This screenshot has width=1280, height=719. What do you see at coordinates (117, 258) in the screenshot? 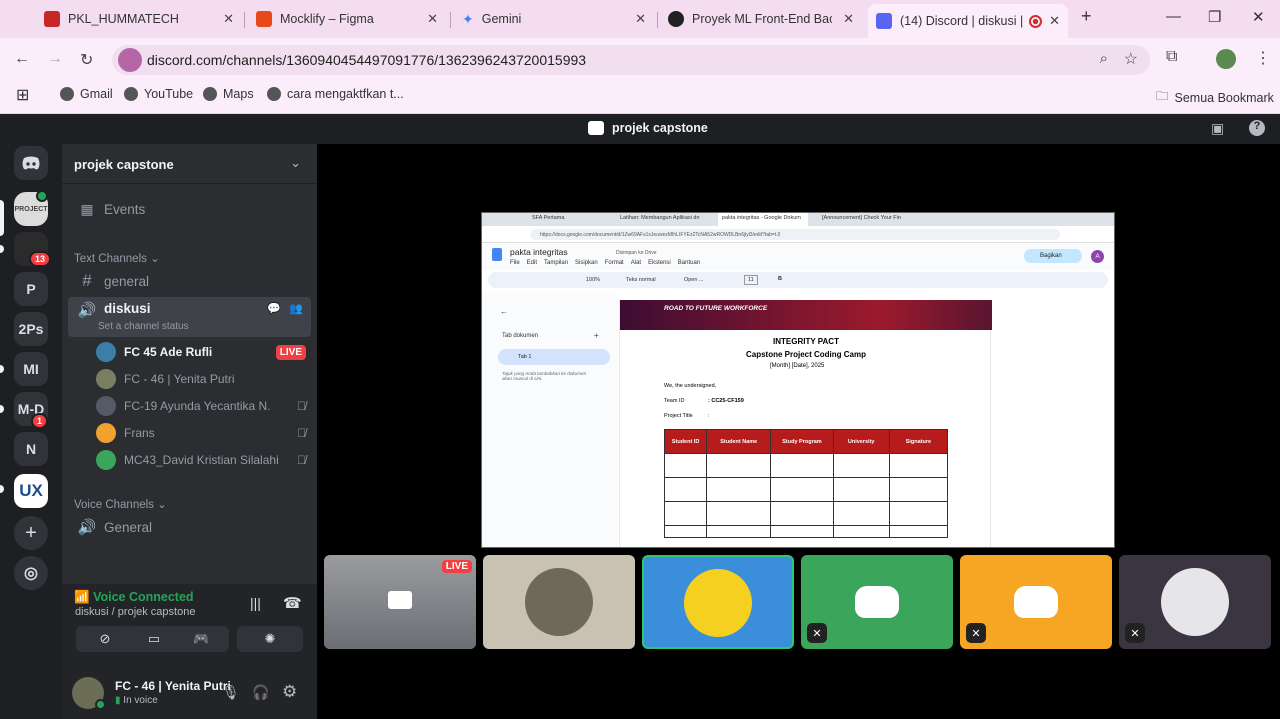
I see `category-text-channels: Text Channels ⌄` at bounding box center [117, 258].